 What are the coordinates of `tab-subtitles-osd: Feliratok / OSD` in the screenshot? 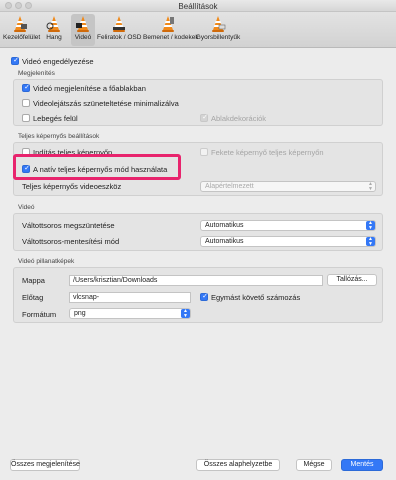 It's located at (119, 30).